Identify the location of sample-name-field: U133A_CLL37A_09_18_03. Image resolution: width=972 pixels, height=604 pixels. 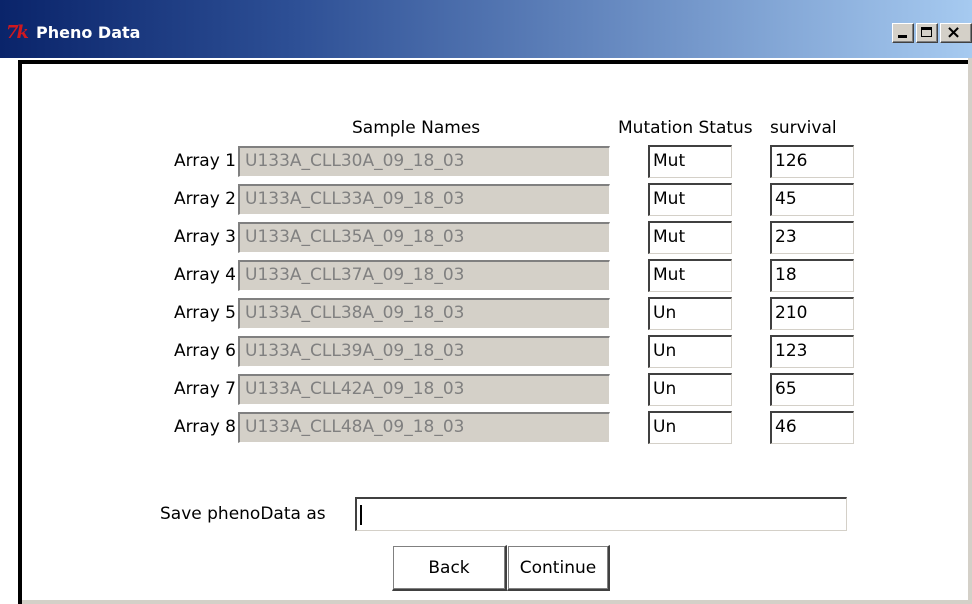
(424, 275).